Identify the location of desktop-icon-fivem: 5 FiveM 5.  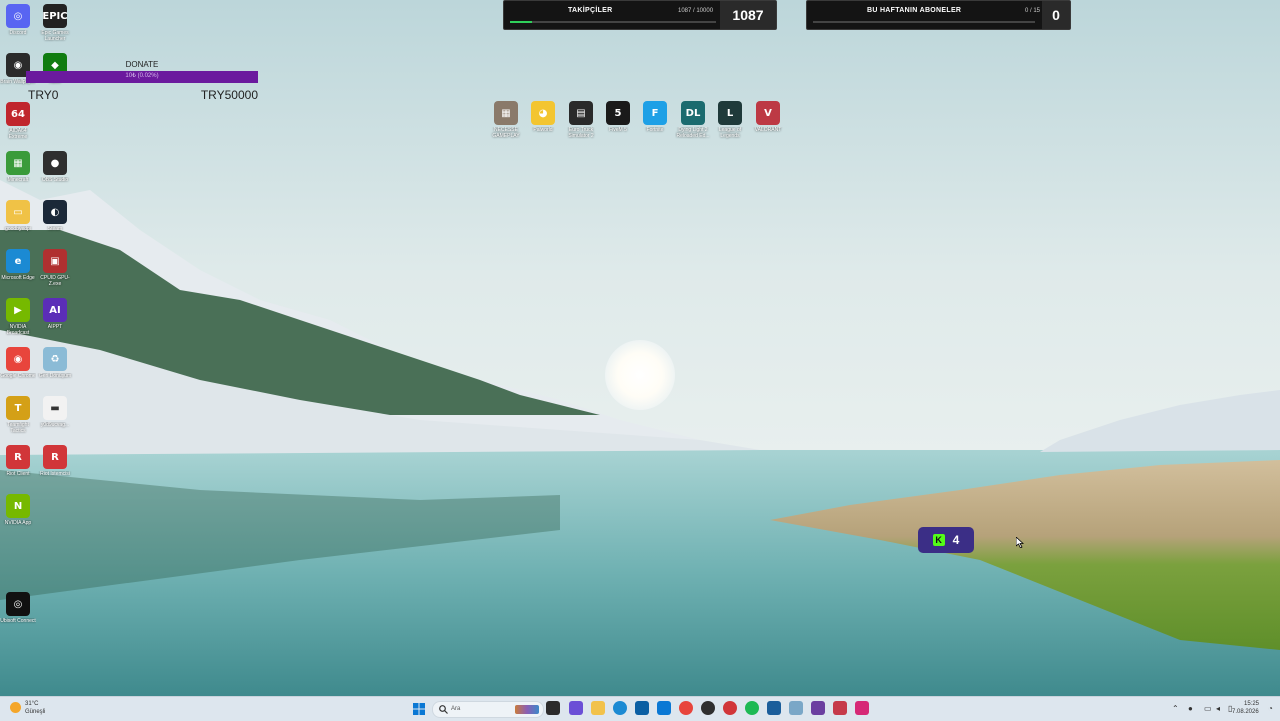
(618, 120).